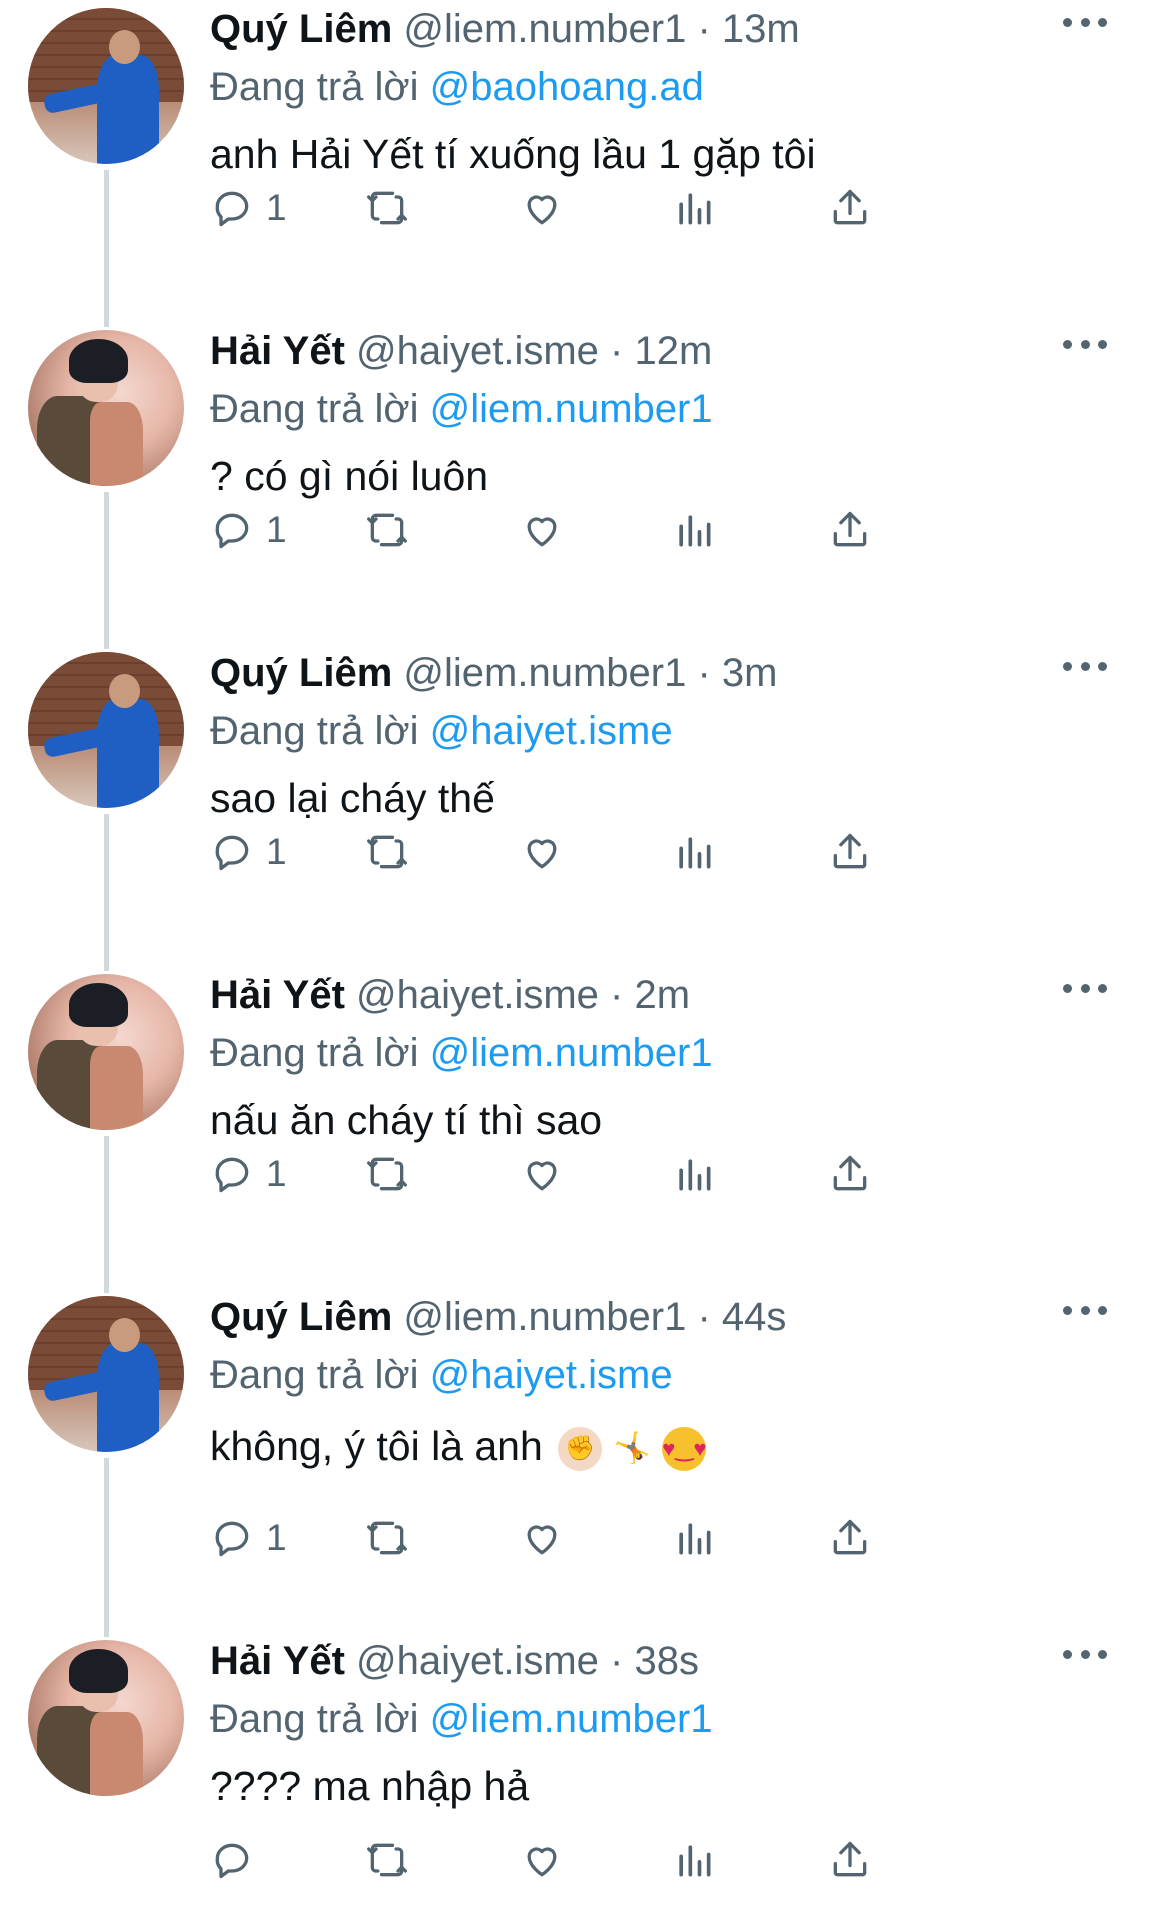 The width and height of the screenshot is (1153, 1920). Describe the element at coordinates (673, 351) in the screenshot. I see `timestamp: 12m` at that location.